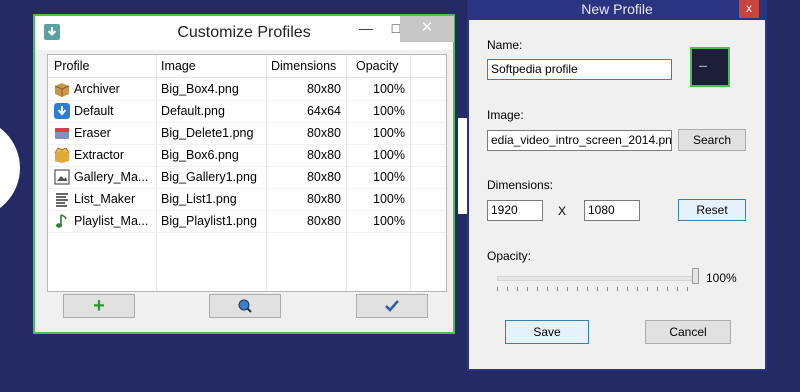 Image resolution: width=800 pixels, height=392 pixels. I want to click on image-path-input: edia_video_intro_screen_2014.png, so click(579, 140).